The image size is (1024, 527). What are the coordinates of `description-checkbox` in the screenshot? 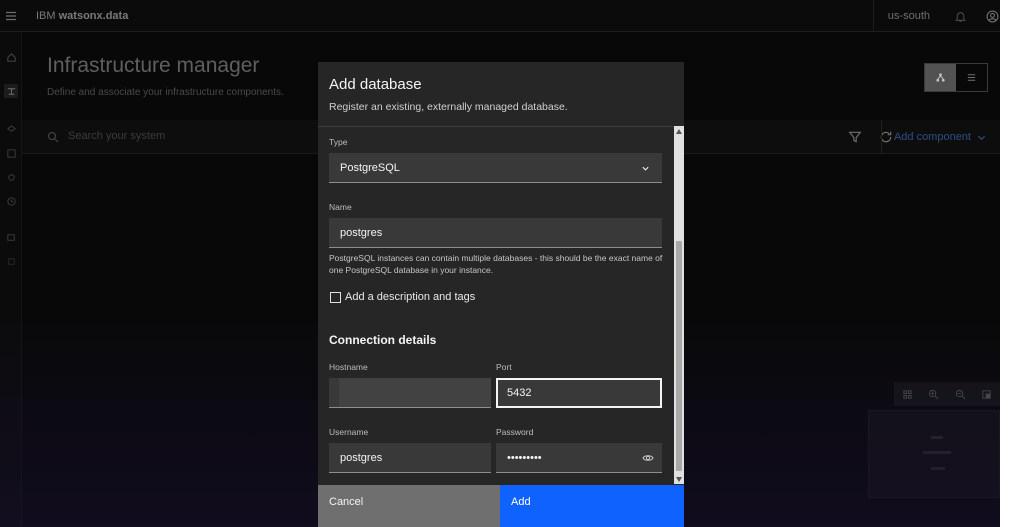 It's located at (335, 297).